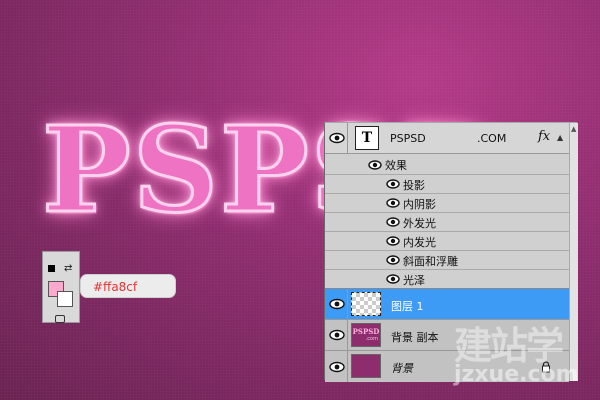 This screenshot has height=400, width=600. What do you see at coordinates (415, 337) in the screenshot?
I see `layer-name: 背景 副本` at bounding box center [415, 337].